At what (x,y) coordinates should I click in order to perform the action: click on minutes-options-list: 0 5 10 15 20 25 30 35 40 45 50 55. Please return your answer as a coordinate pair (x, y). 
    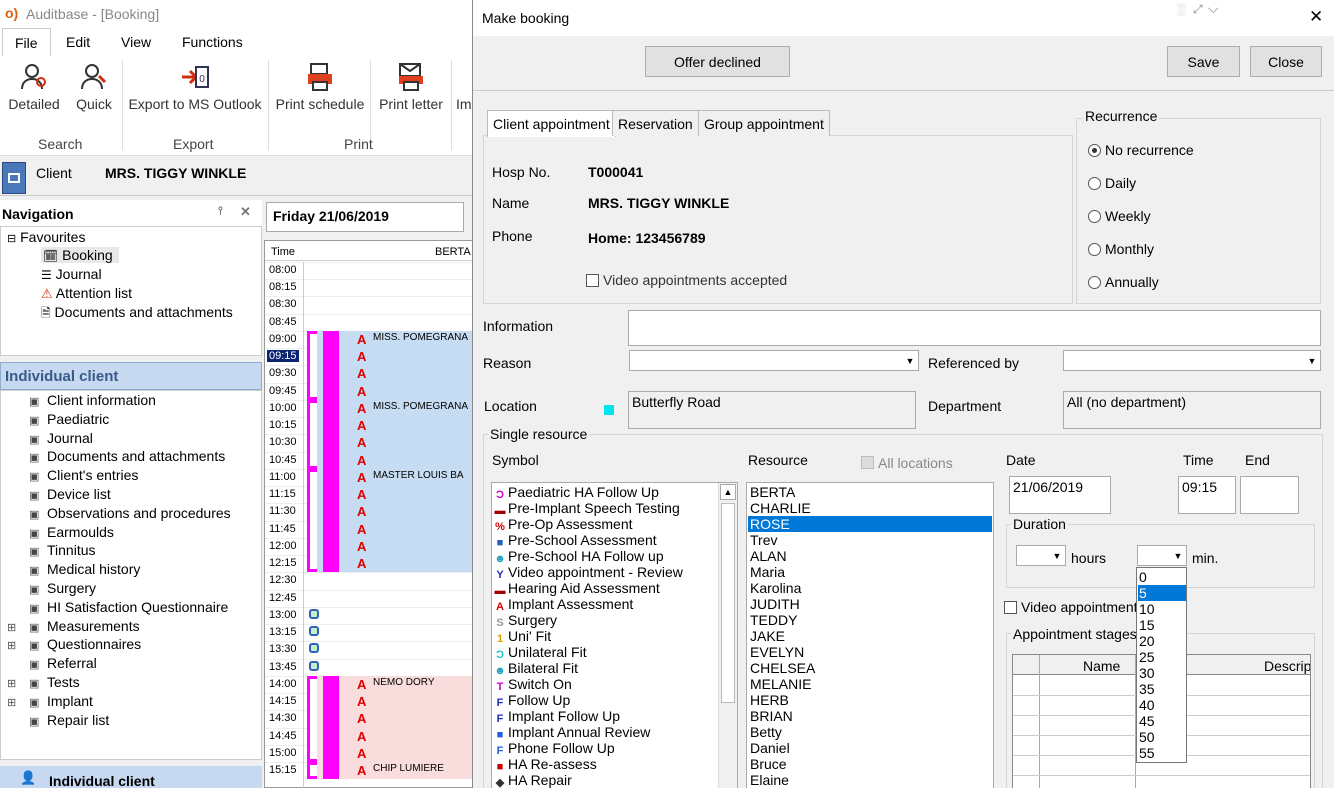
    Looking at the image, I should click on (1161, 665).